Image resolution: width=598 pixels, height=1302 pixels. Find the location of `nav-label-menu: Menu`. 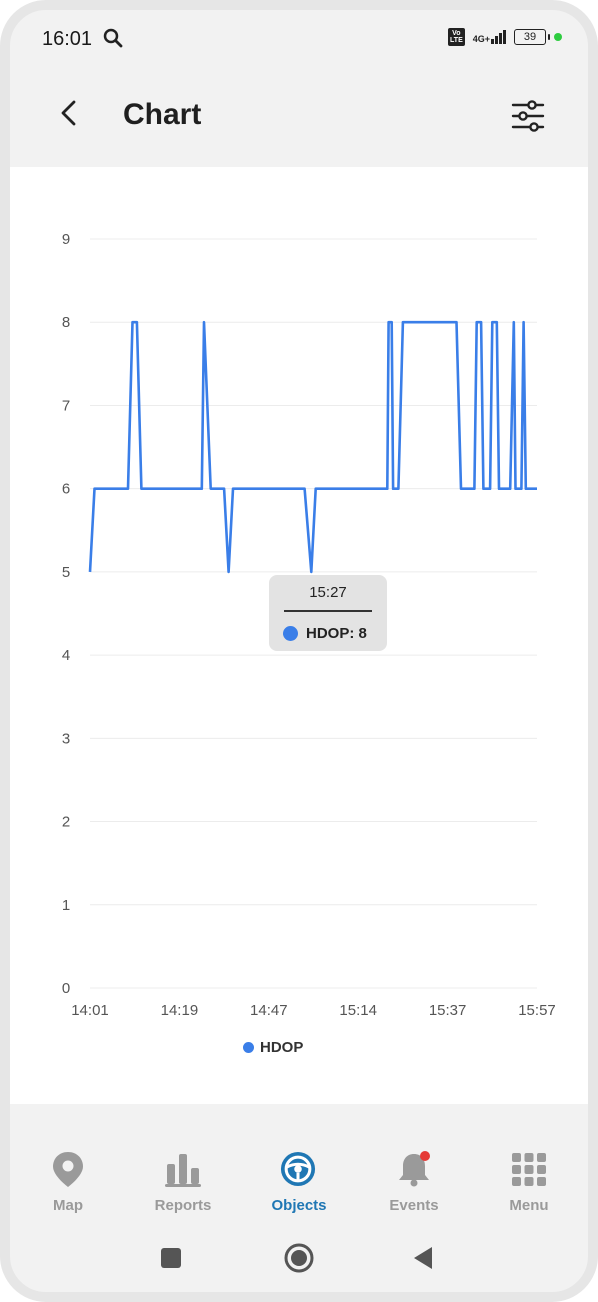

nav-label-menu: Menu is located at coordinates (529, 1205).